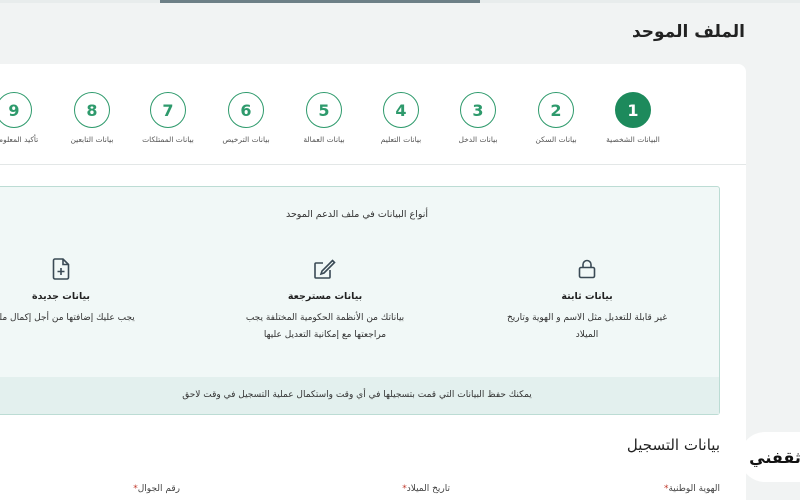 Image resolution: width=800 pixels, height=500 pixels. I want to click on step-number: 2, so click(556, 110).